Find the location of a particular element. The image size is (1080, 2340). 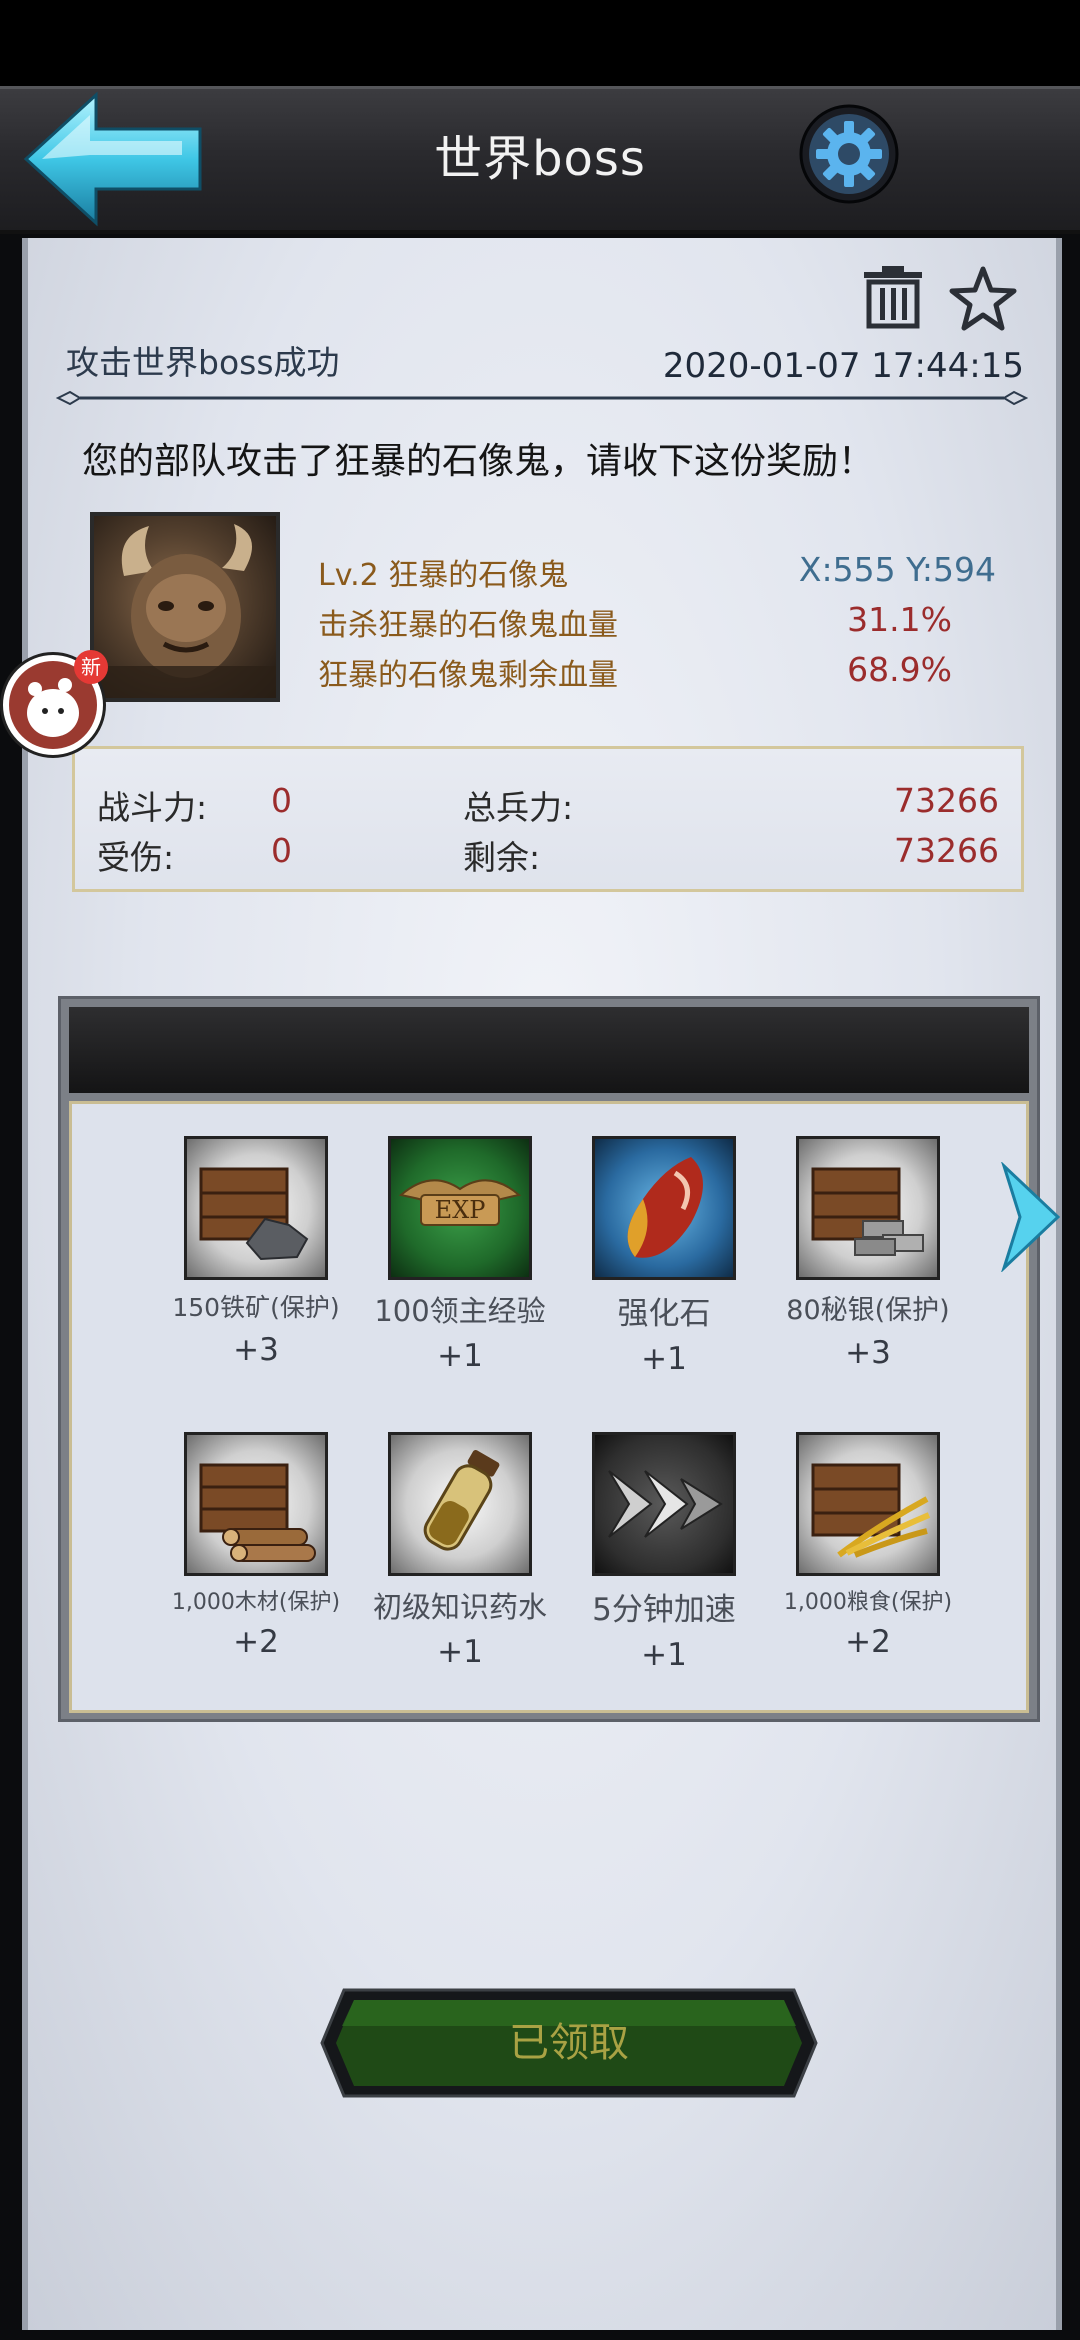

reward-item: 1,000粮食(保护) +2 is located at coordinates (868, 1546).